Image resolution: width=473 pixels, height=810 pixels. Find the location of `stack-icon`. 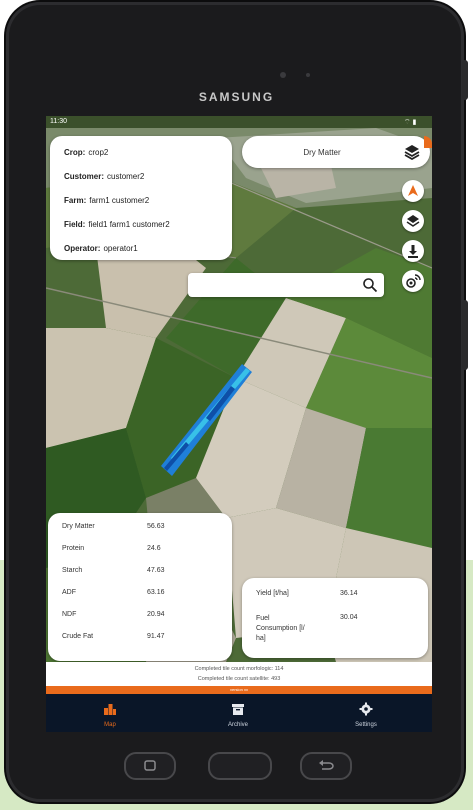

stack-icon is located at coordinates (413, 221).